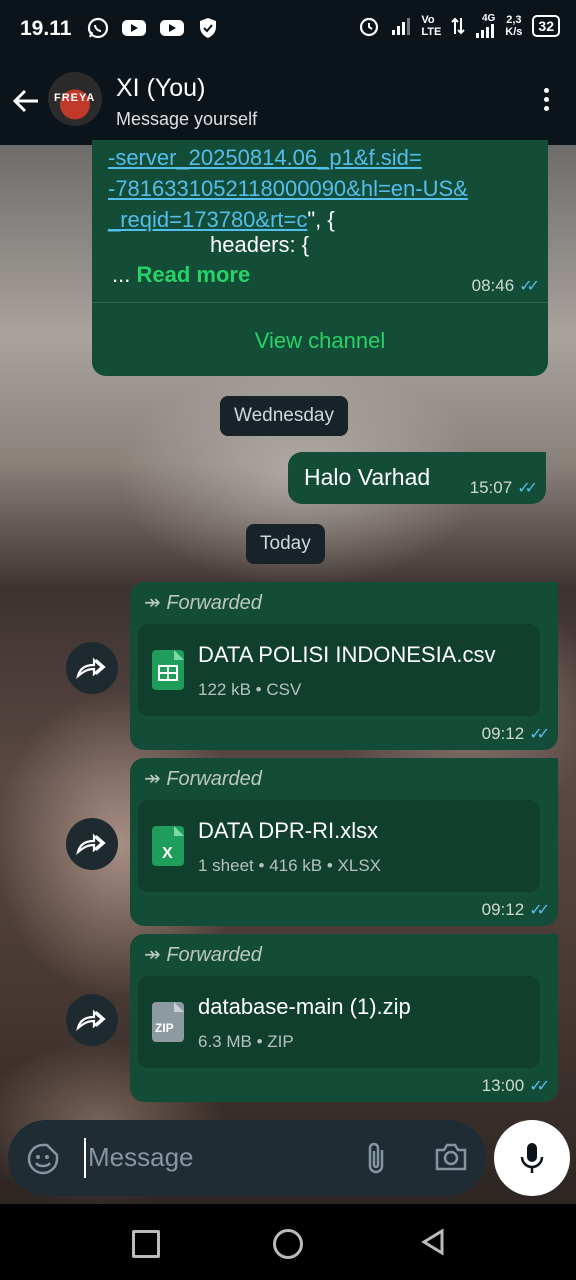 This screenshot has width=576, height=1280. I want to click on message-composer: Message, so click(247, 1158).